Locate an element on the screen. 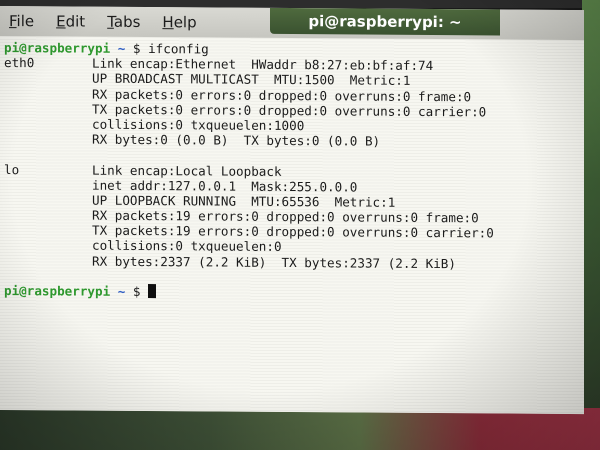  iface-detail: Link encap:Local Loopback is located at coordinates (187, 170).